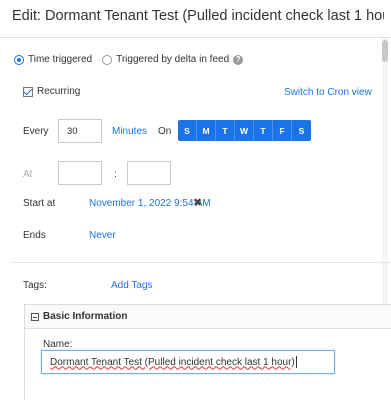 The width and height of the screenshot is (391, 400). What do you see at coordinates (102, 235) in the screenshot?
I see `ends-dropdown: Never` at bounding box center [102, 235].